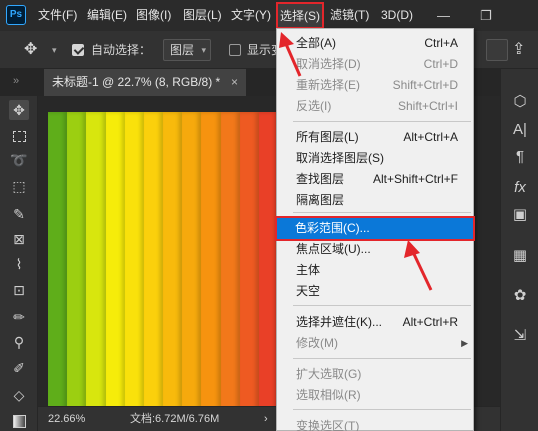 Image resolution: width=538 pixels, height=431 pixels. I want to click on eraser-tool-icon: ◇, so click(19, 395).